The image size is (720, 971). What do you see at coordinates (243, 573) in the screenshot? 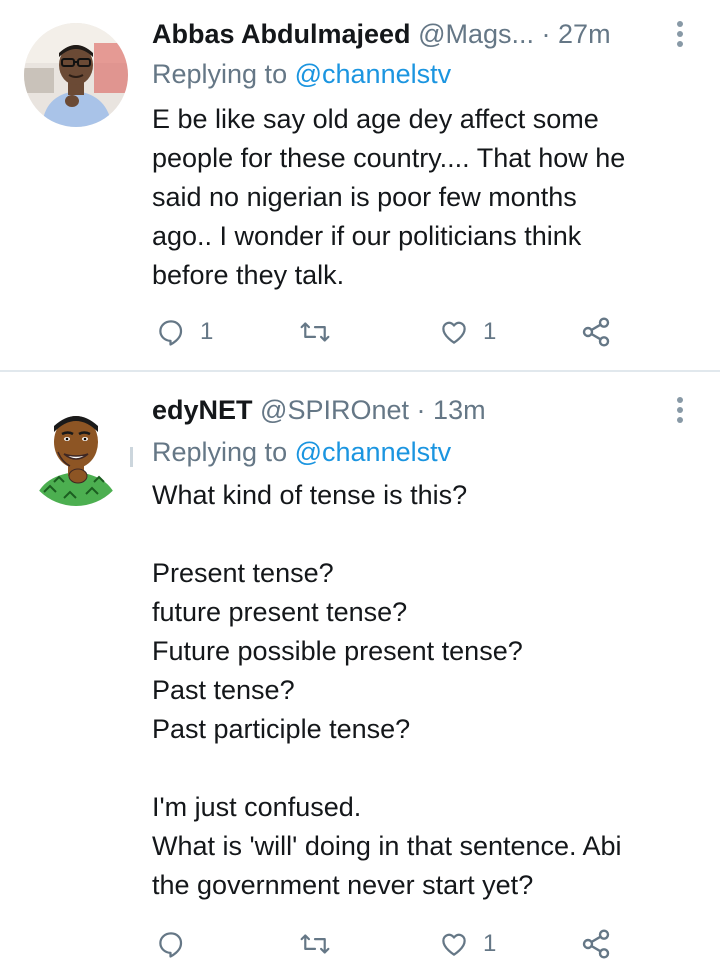
I see `tweet-text-line: Present tense?` at bounding box center [243, 573].